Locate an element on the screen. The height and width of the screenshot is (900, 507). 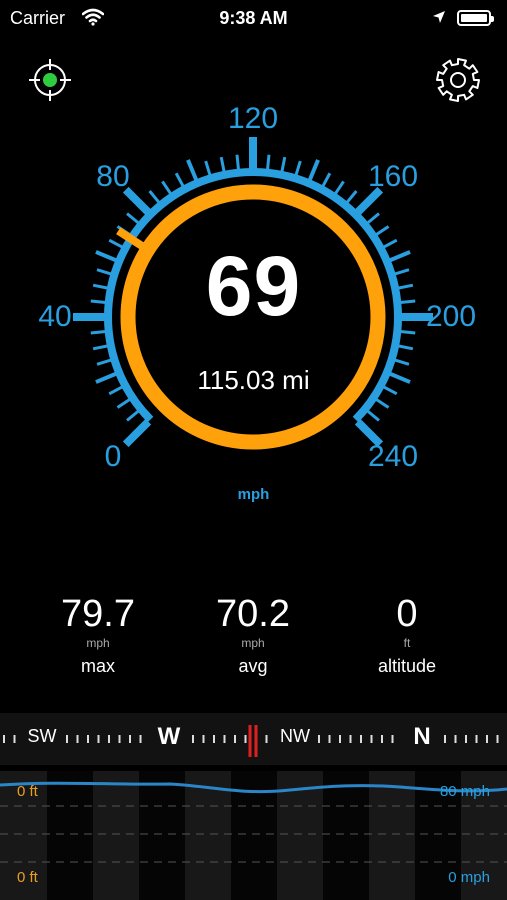
history-graph: 0 ft 80 mph 0 ft 0 mph is located at coordinates (253, 835).